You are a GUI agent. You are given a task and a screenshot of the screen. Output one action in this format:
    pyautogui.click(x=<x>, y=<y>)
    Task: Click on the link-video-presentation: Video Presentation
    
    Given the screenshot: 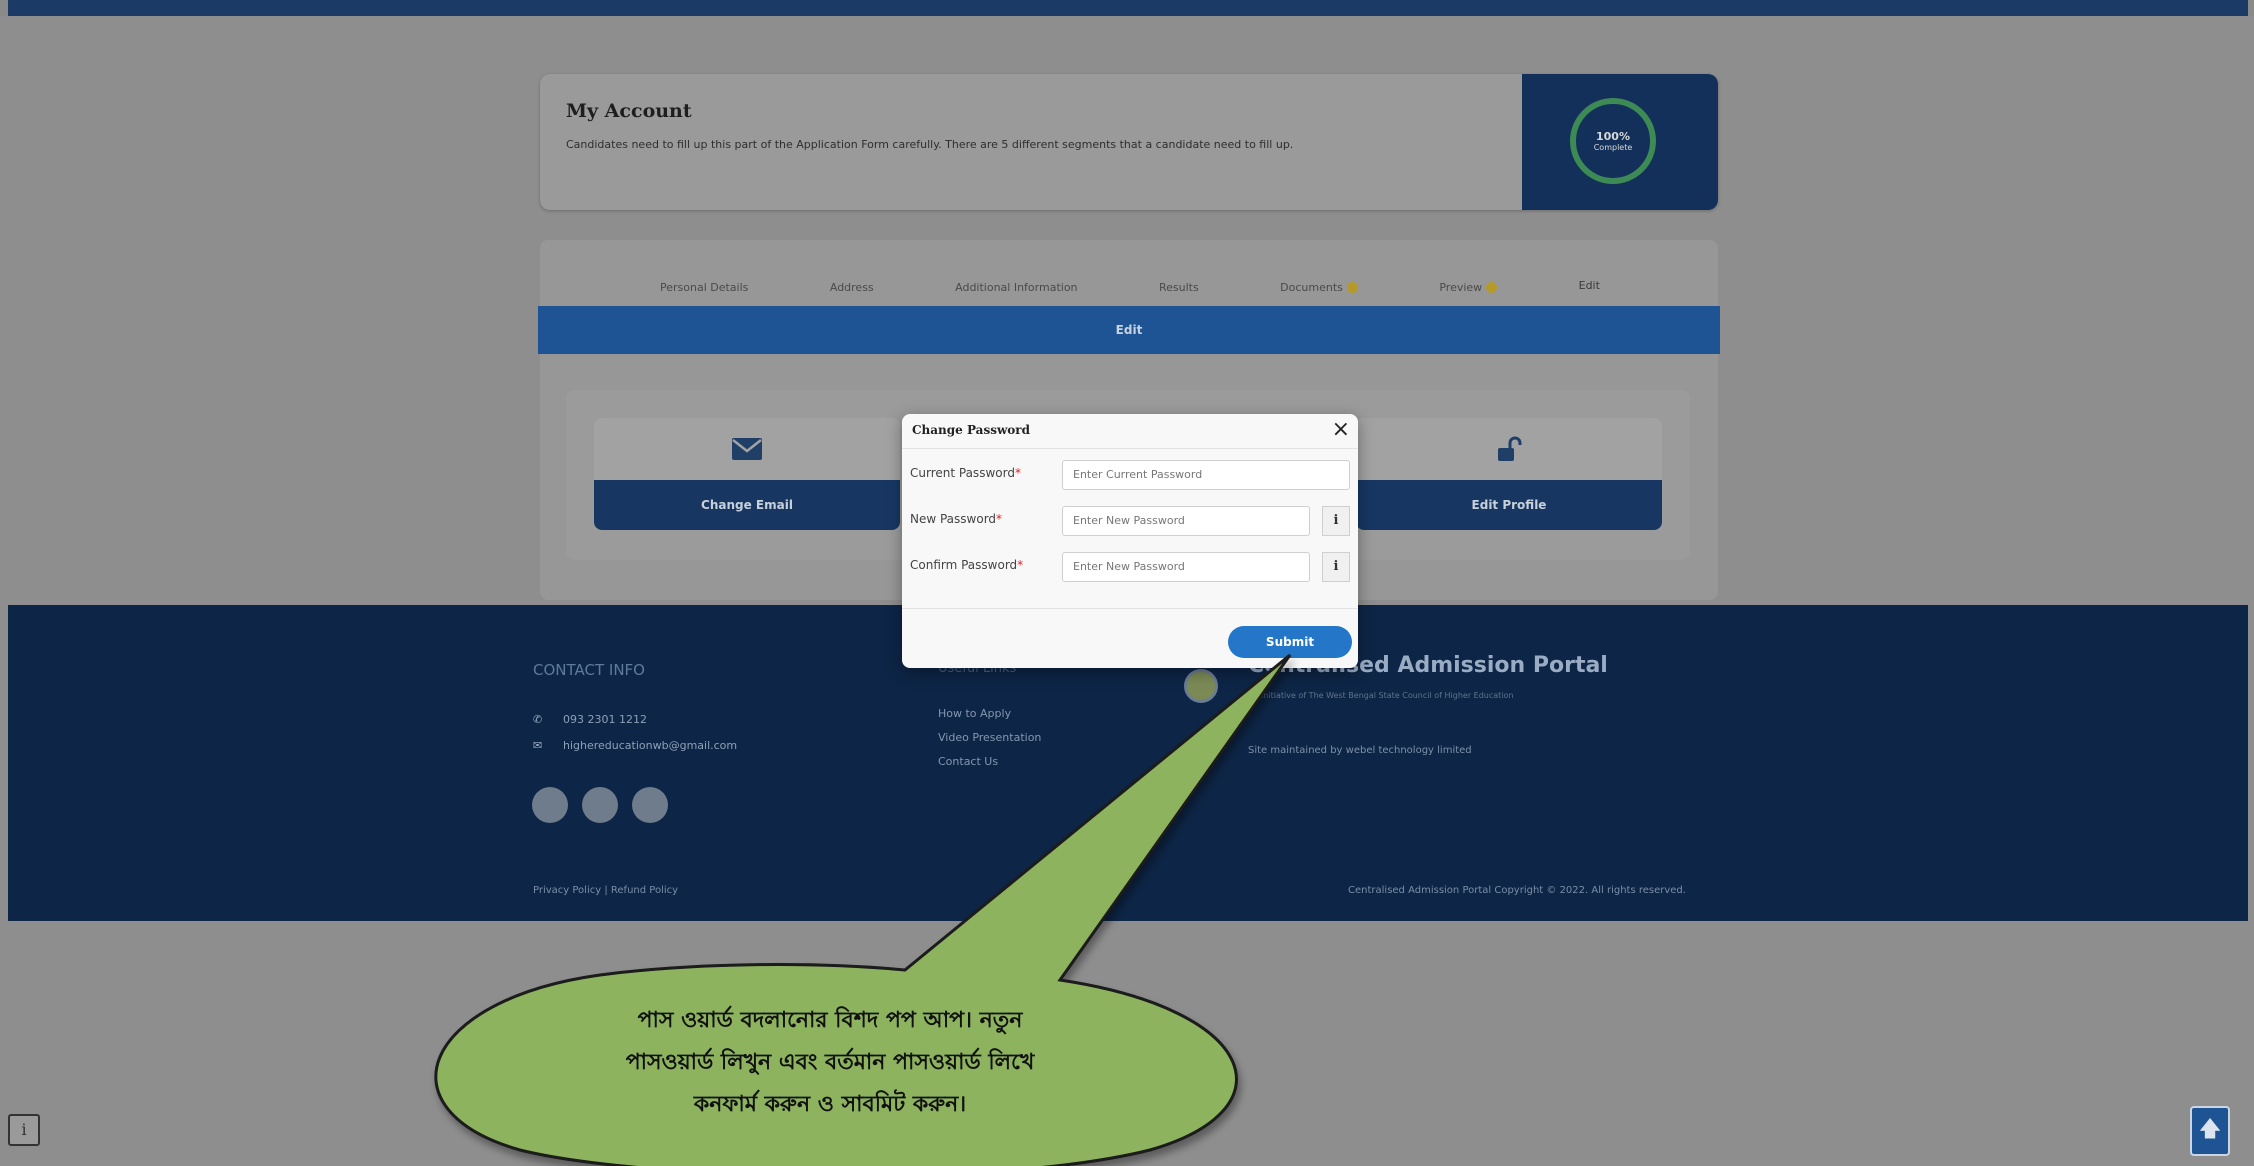 What is the action you would take?
    pyautogui.click(x=989, y=737)
    